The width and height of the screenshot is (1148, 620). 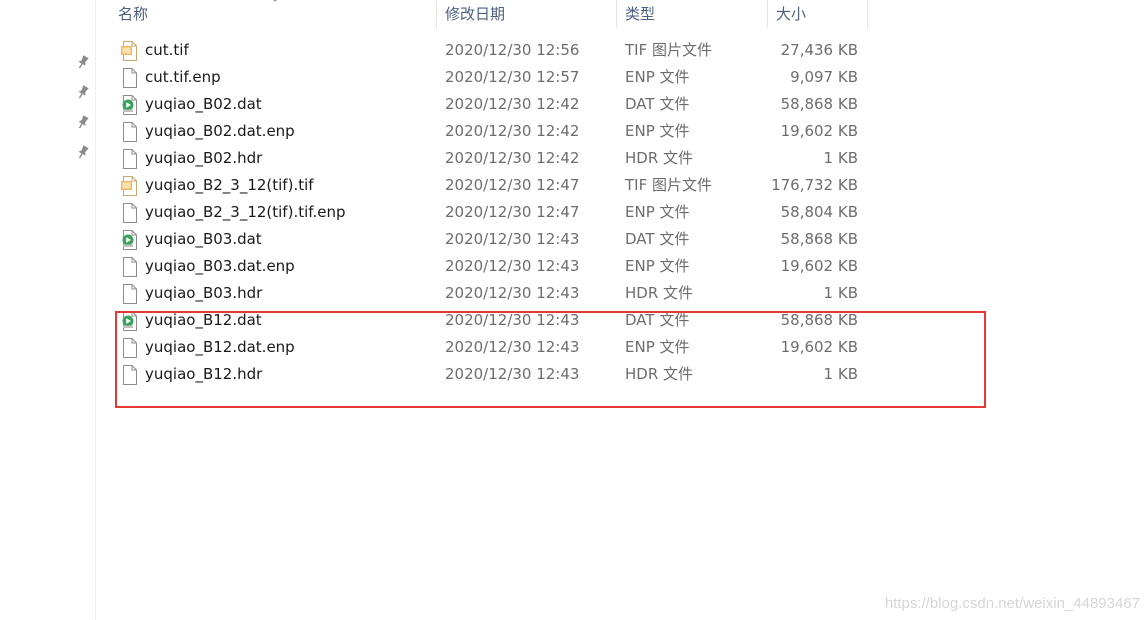 I want to click on column-date-header: 修改日期, so click(x=527, y=14).